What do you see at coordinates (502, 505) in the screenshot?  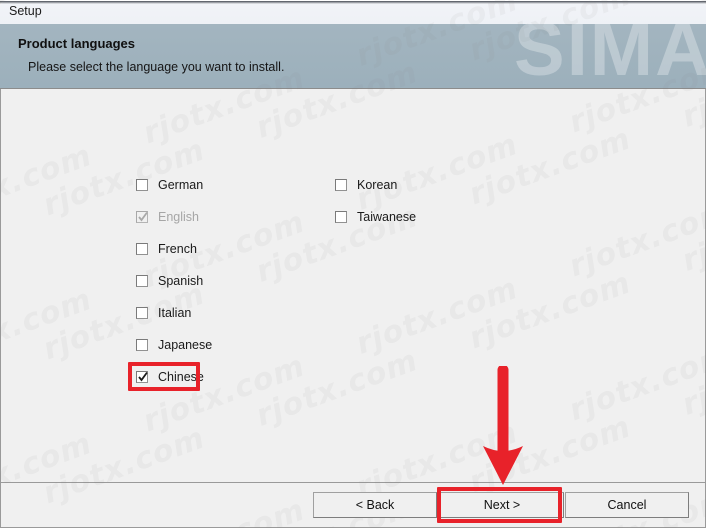 I see `next-button: Next >` at bounding box center [502, 505].